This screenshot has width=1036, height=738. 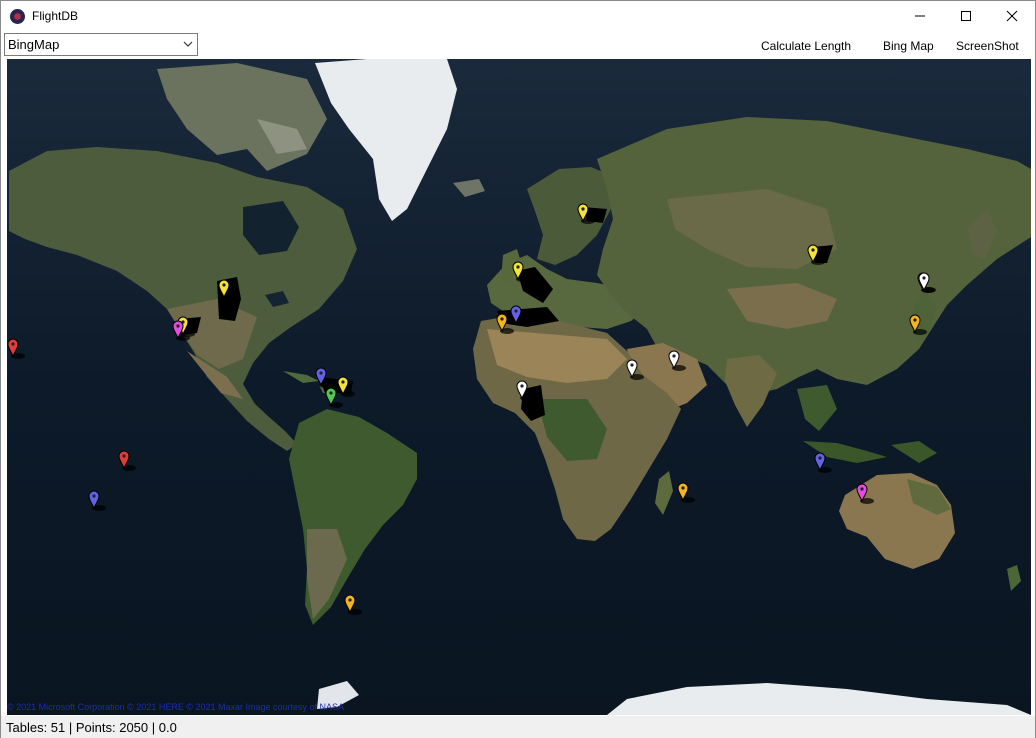 What do you see at coordinates (806, 46) in the screenshot?
I see `calculate-length-button: Calculate Length` at bounding box center [806, 46].